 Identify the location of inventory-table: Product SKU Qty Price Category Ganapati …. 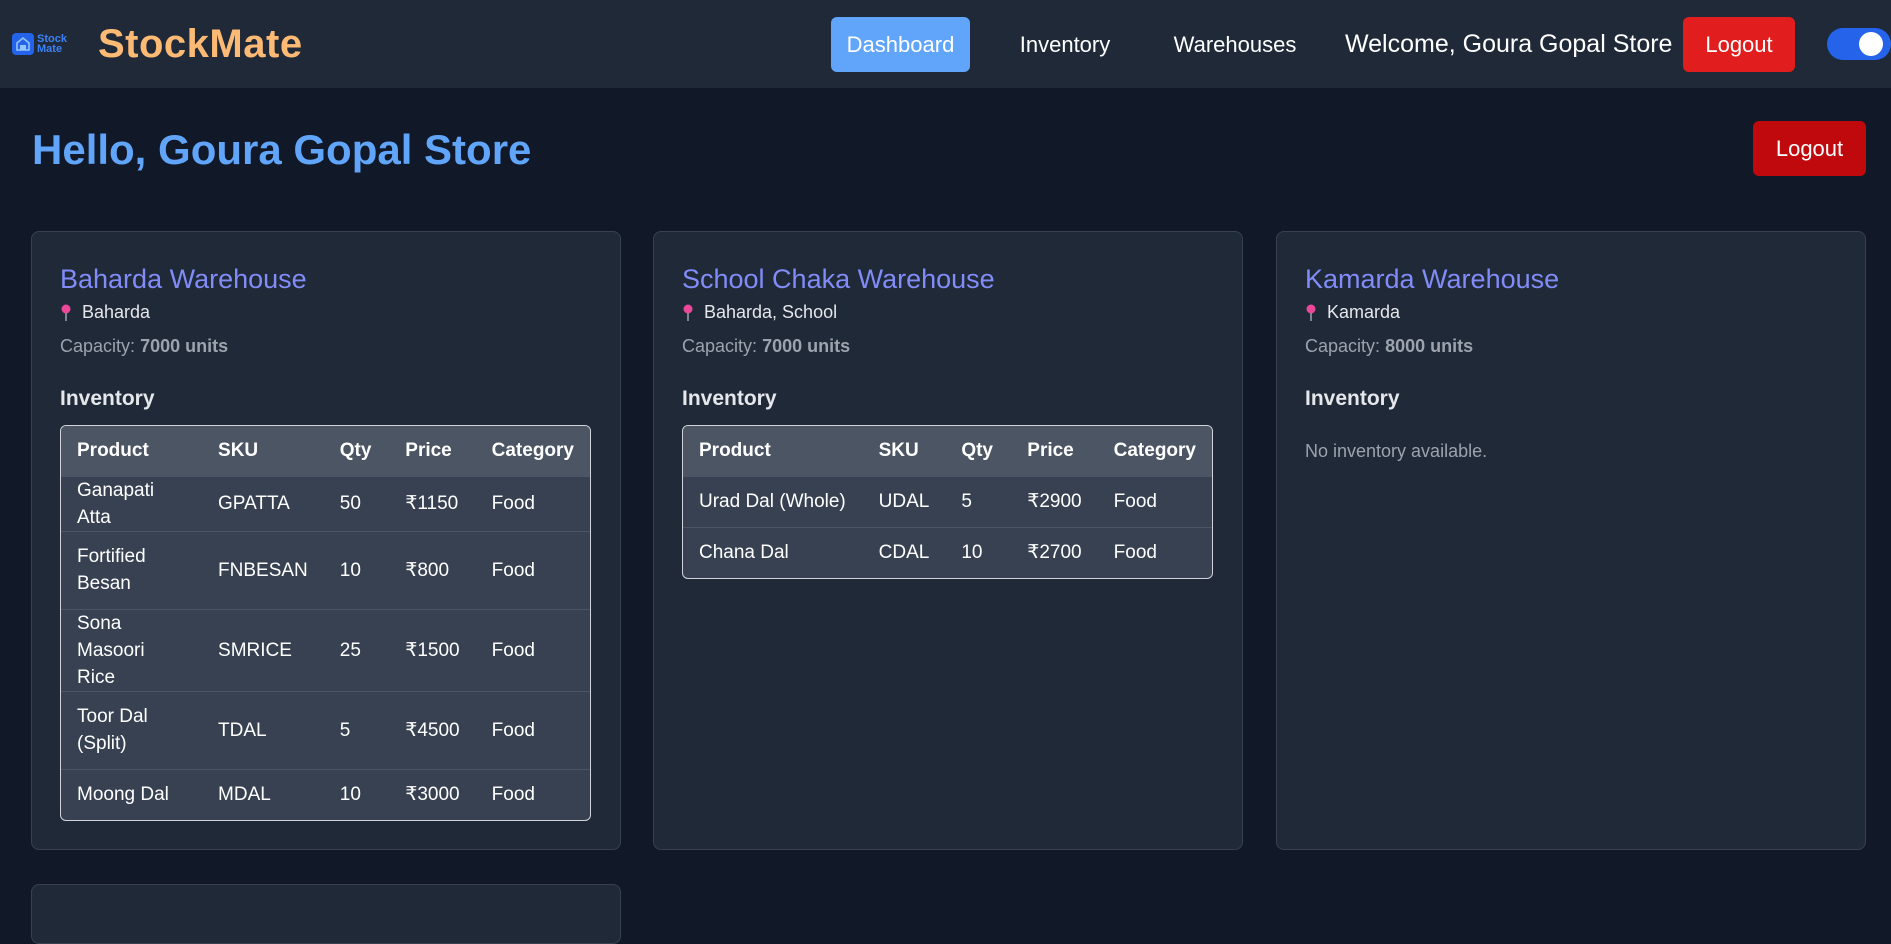
(325, 623).